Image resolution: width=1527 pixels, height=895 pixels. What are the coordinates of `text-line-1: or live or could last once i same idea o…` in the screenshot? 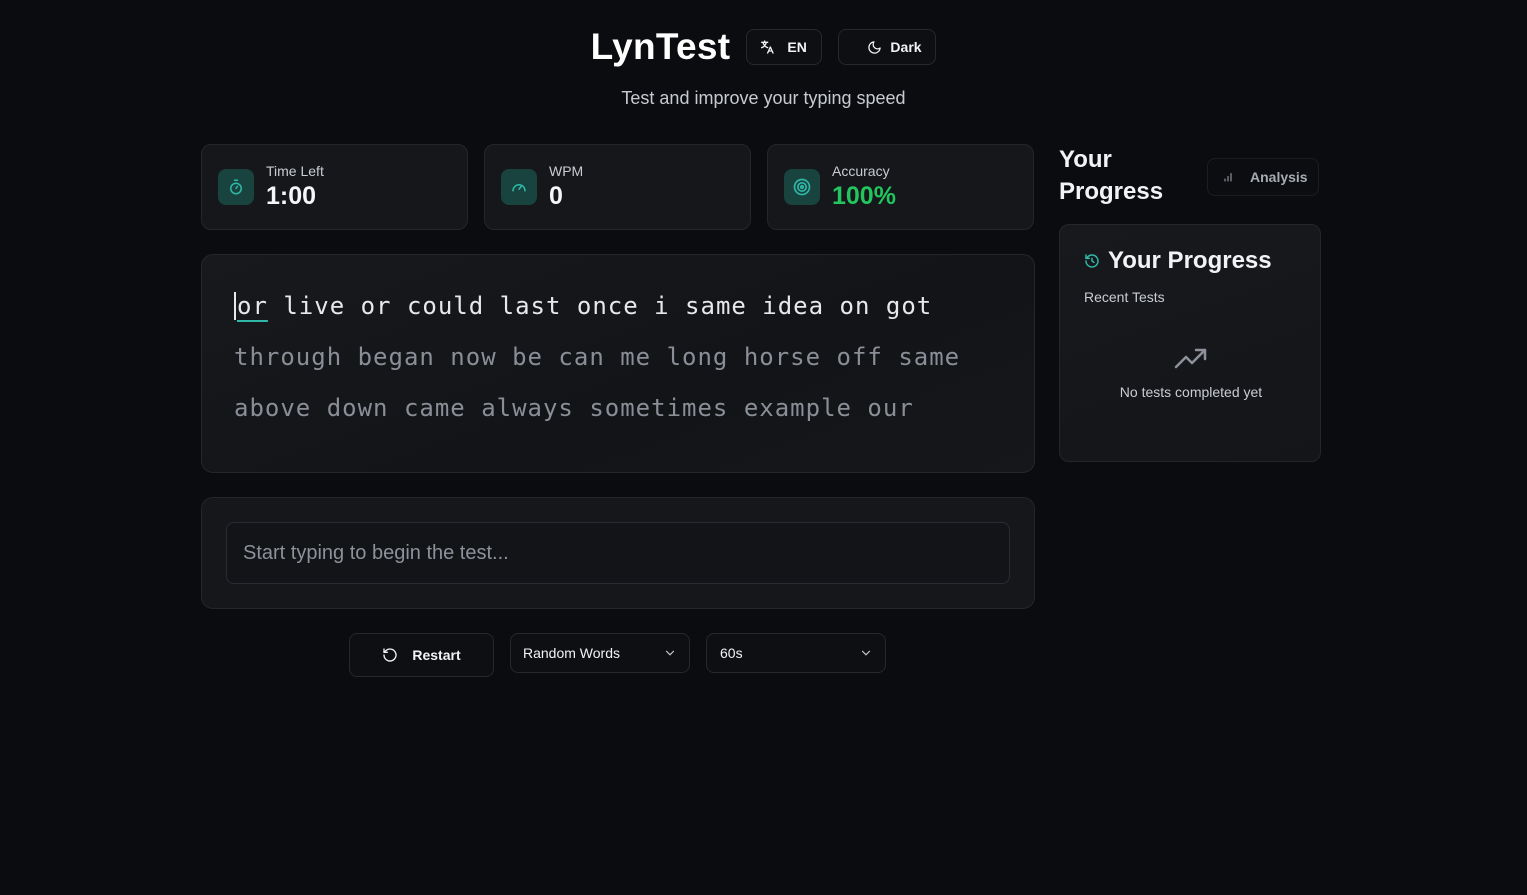 It's located at (618, 306).